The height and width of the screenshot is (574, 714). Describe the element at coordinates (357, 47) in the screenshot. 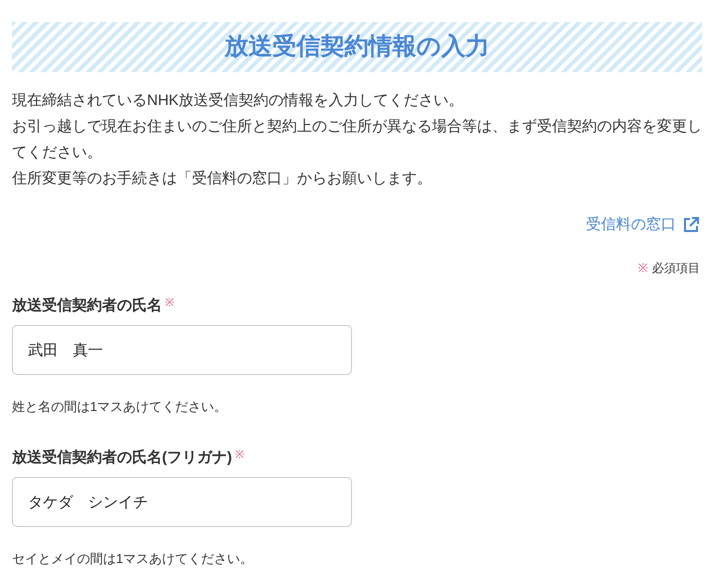

I see `page-title: 放送受信契約情報の入力` at that location.